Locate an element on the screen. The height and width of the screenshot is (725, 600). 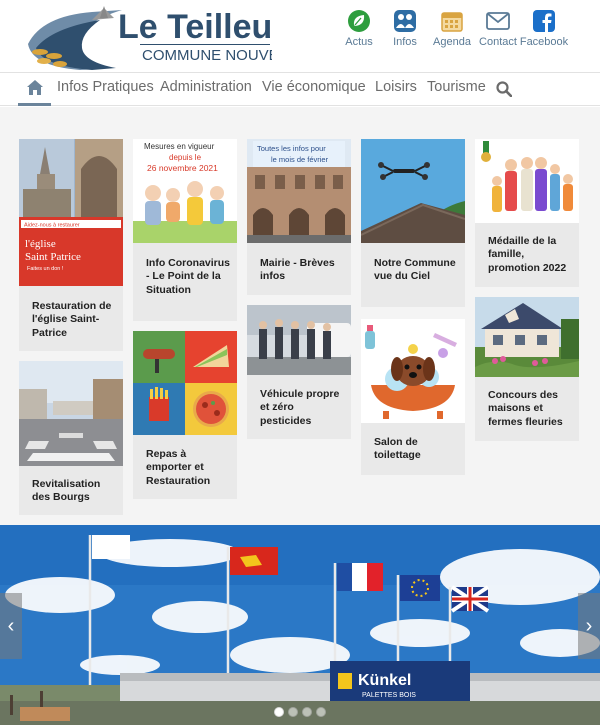
infos-label: Infos is located at coordinates (405, 42).